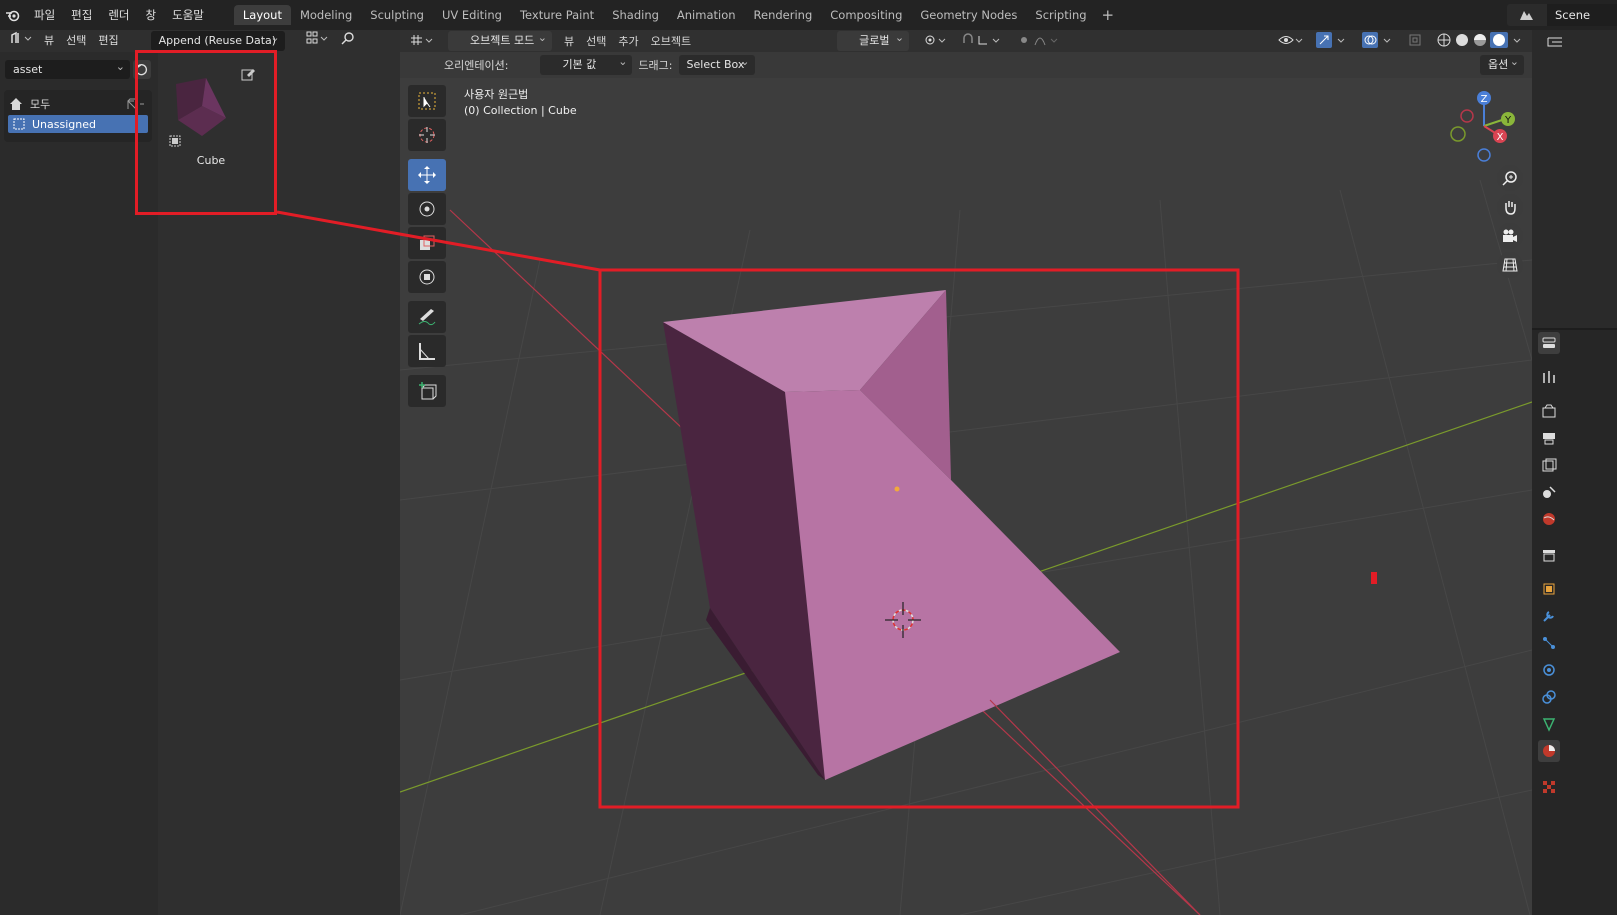  Describe the element at coordinates (500, 40) in the screenshot. I see `mode-dropdown: 오브젝트 모드` at that location.